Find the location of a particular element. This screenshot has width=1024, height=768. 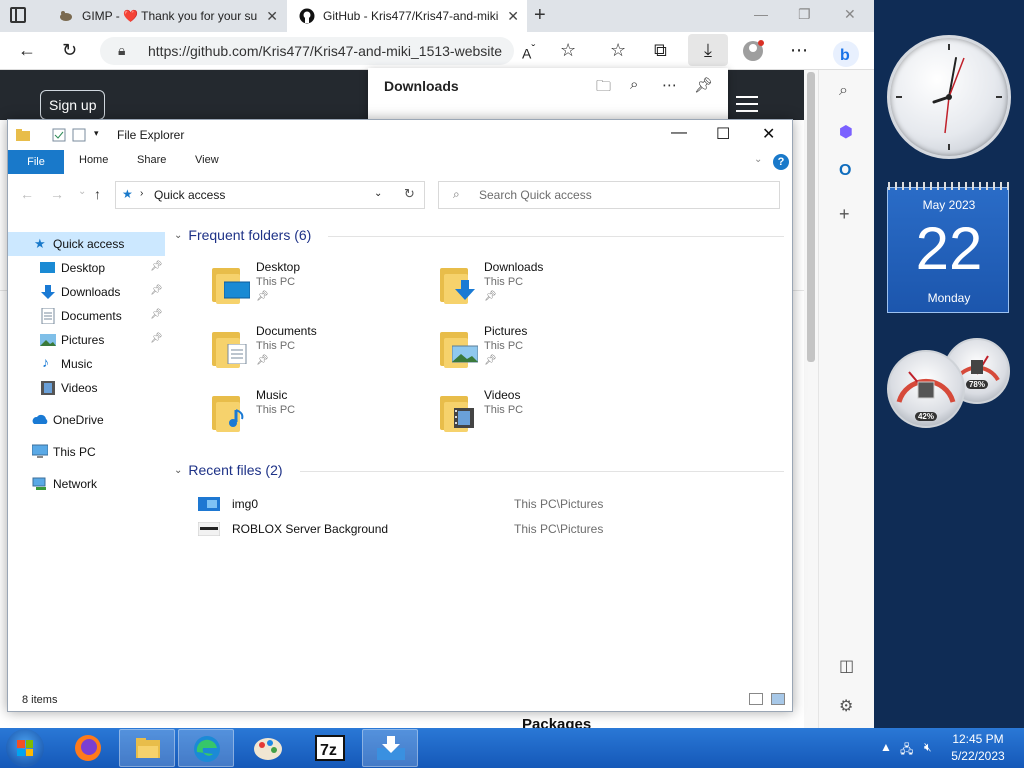

clock-gadget is located at coordinates (949, 97).